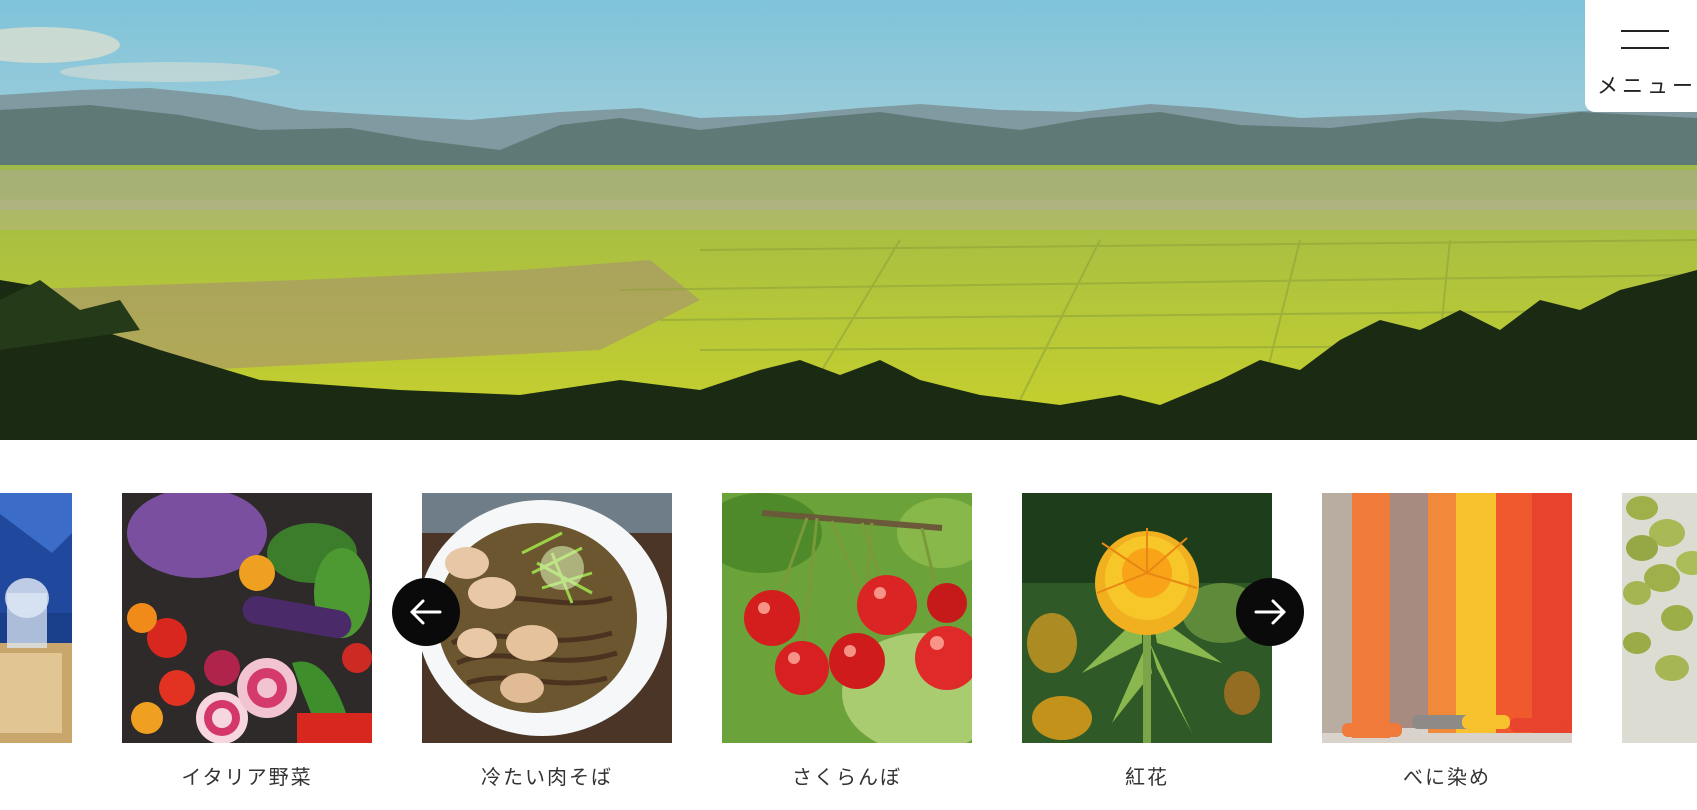 The height and width of the screenshot is (810, 1697). I want to click on carousel-slide-italian-vegetables: イタリア野菜, so click(247, 641).